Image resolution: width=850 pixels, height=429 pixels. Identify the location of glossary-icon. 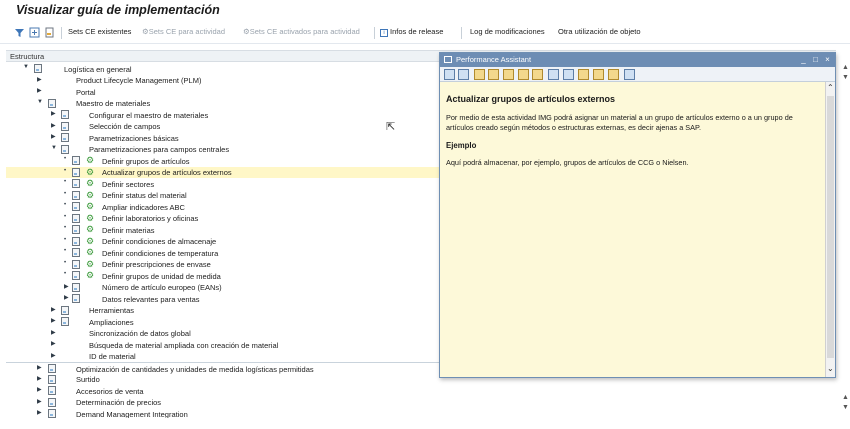
(523, 74).